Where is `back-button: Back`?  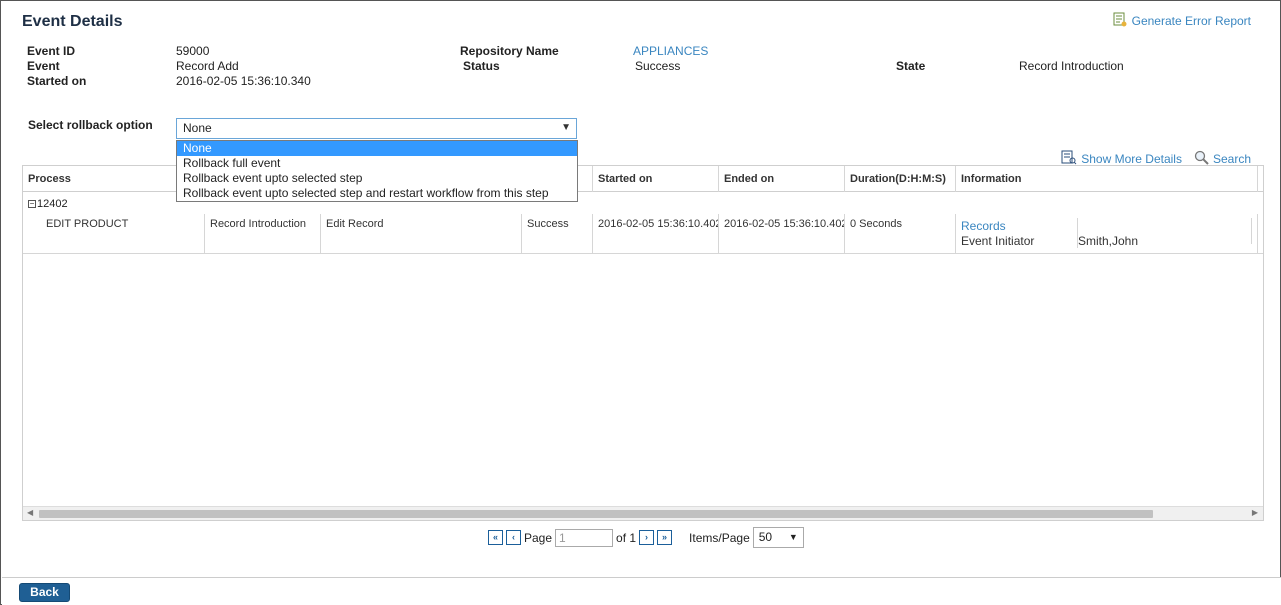
back-button: Back is located at coordinates (44, 592).